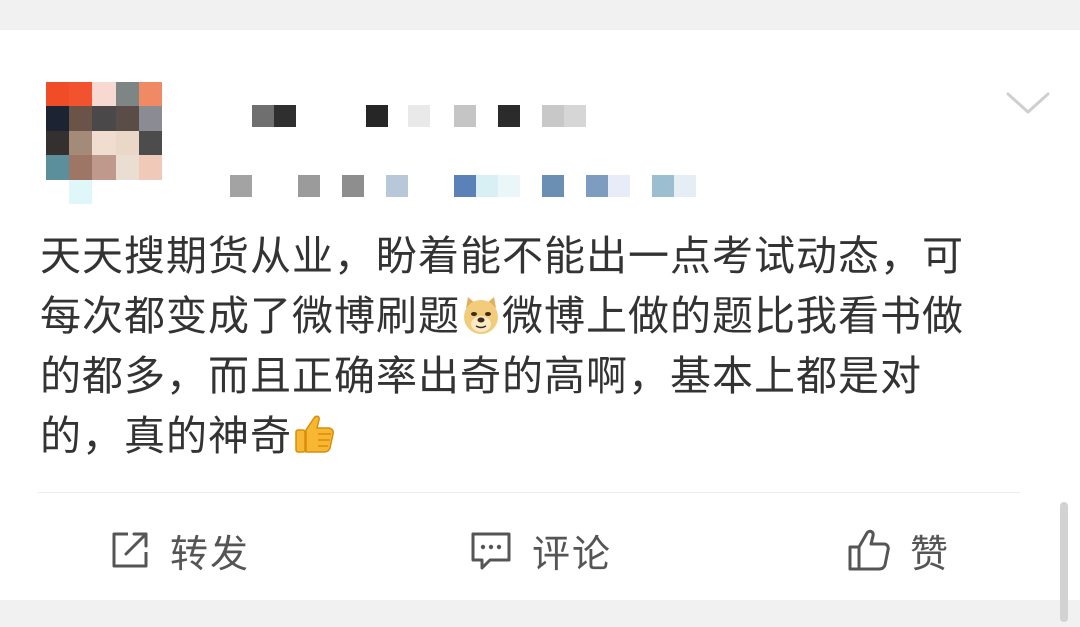  I want to click on post-text-line: 每次都变成了微博刷题, so click(250, 316).